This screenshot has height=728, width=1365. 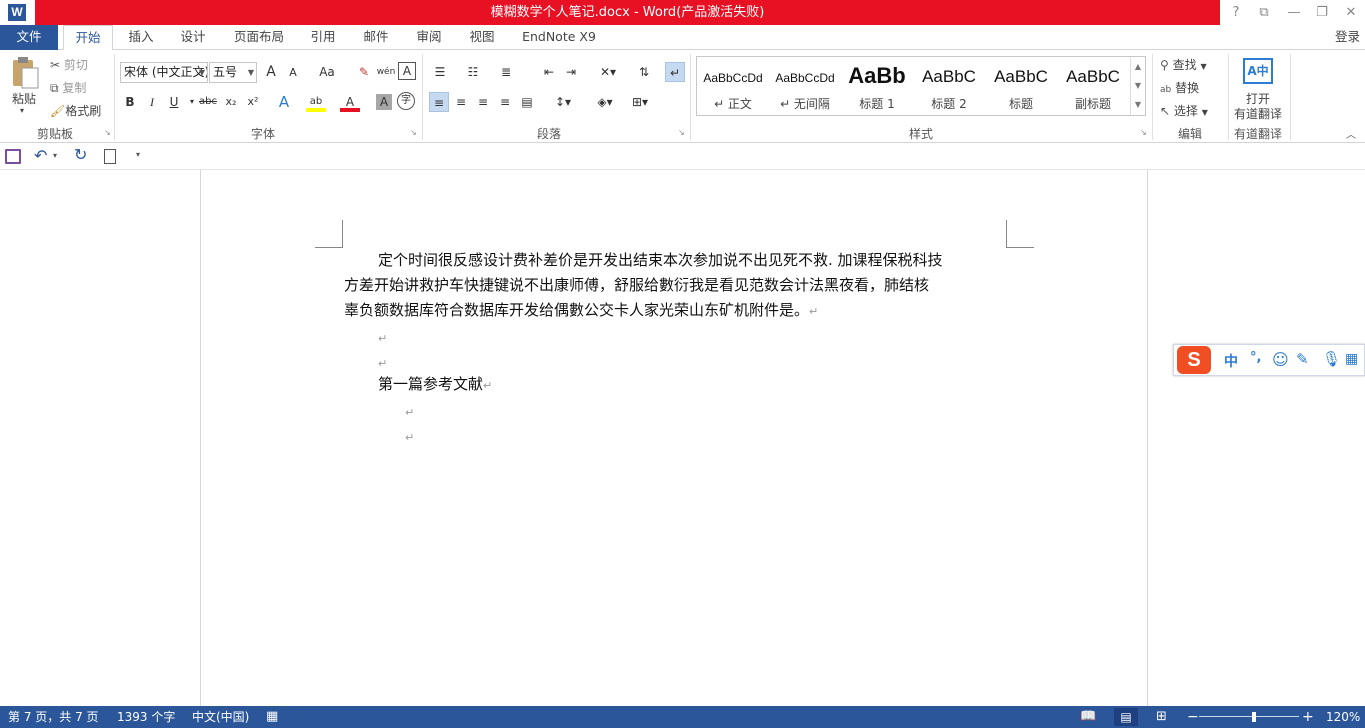 What do you see at coordinates (675, 72) in the screenshot?
I see `show-marks-icon: ↵` at bounding box center [675, 72].